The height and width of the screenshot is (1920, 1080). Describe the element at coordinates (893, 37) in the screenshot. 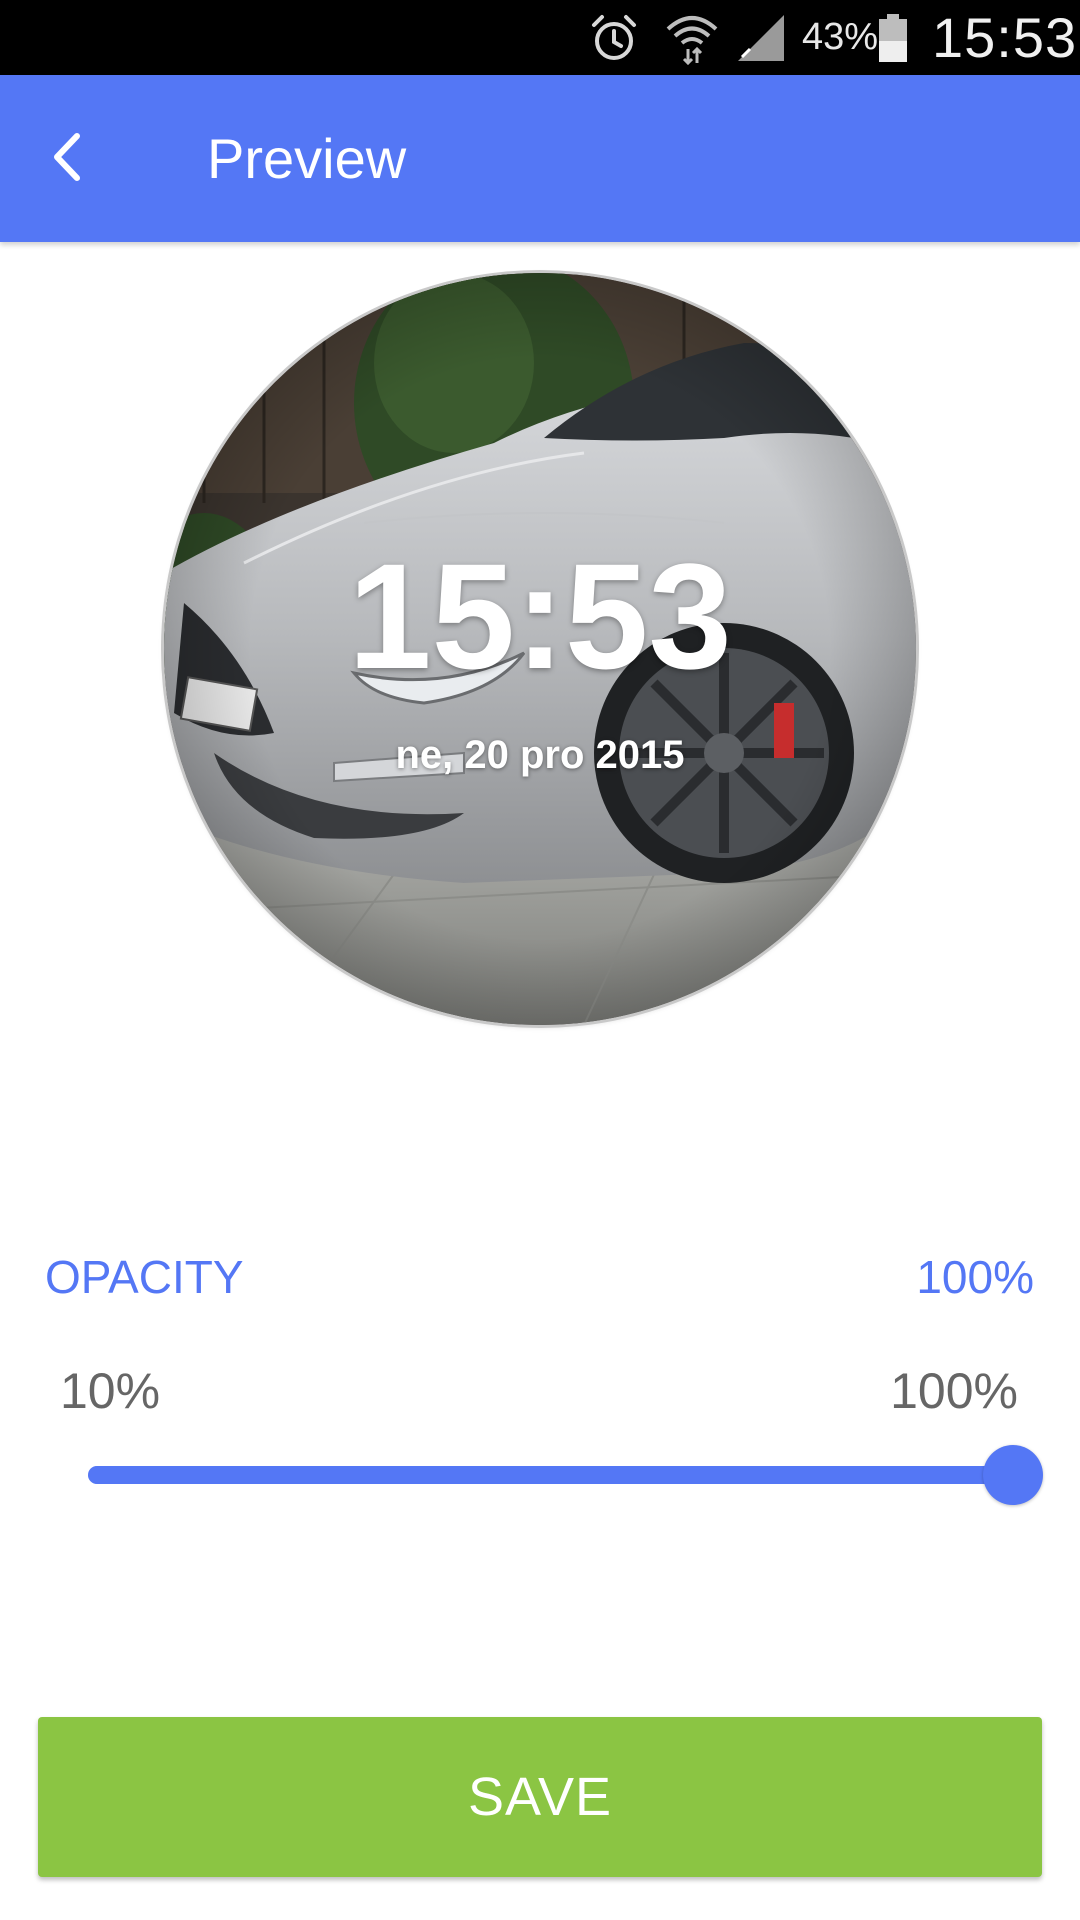

I see `battery-icon` at that location.